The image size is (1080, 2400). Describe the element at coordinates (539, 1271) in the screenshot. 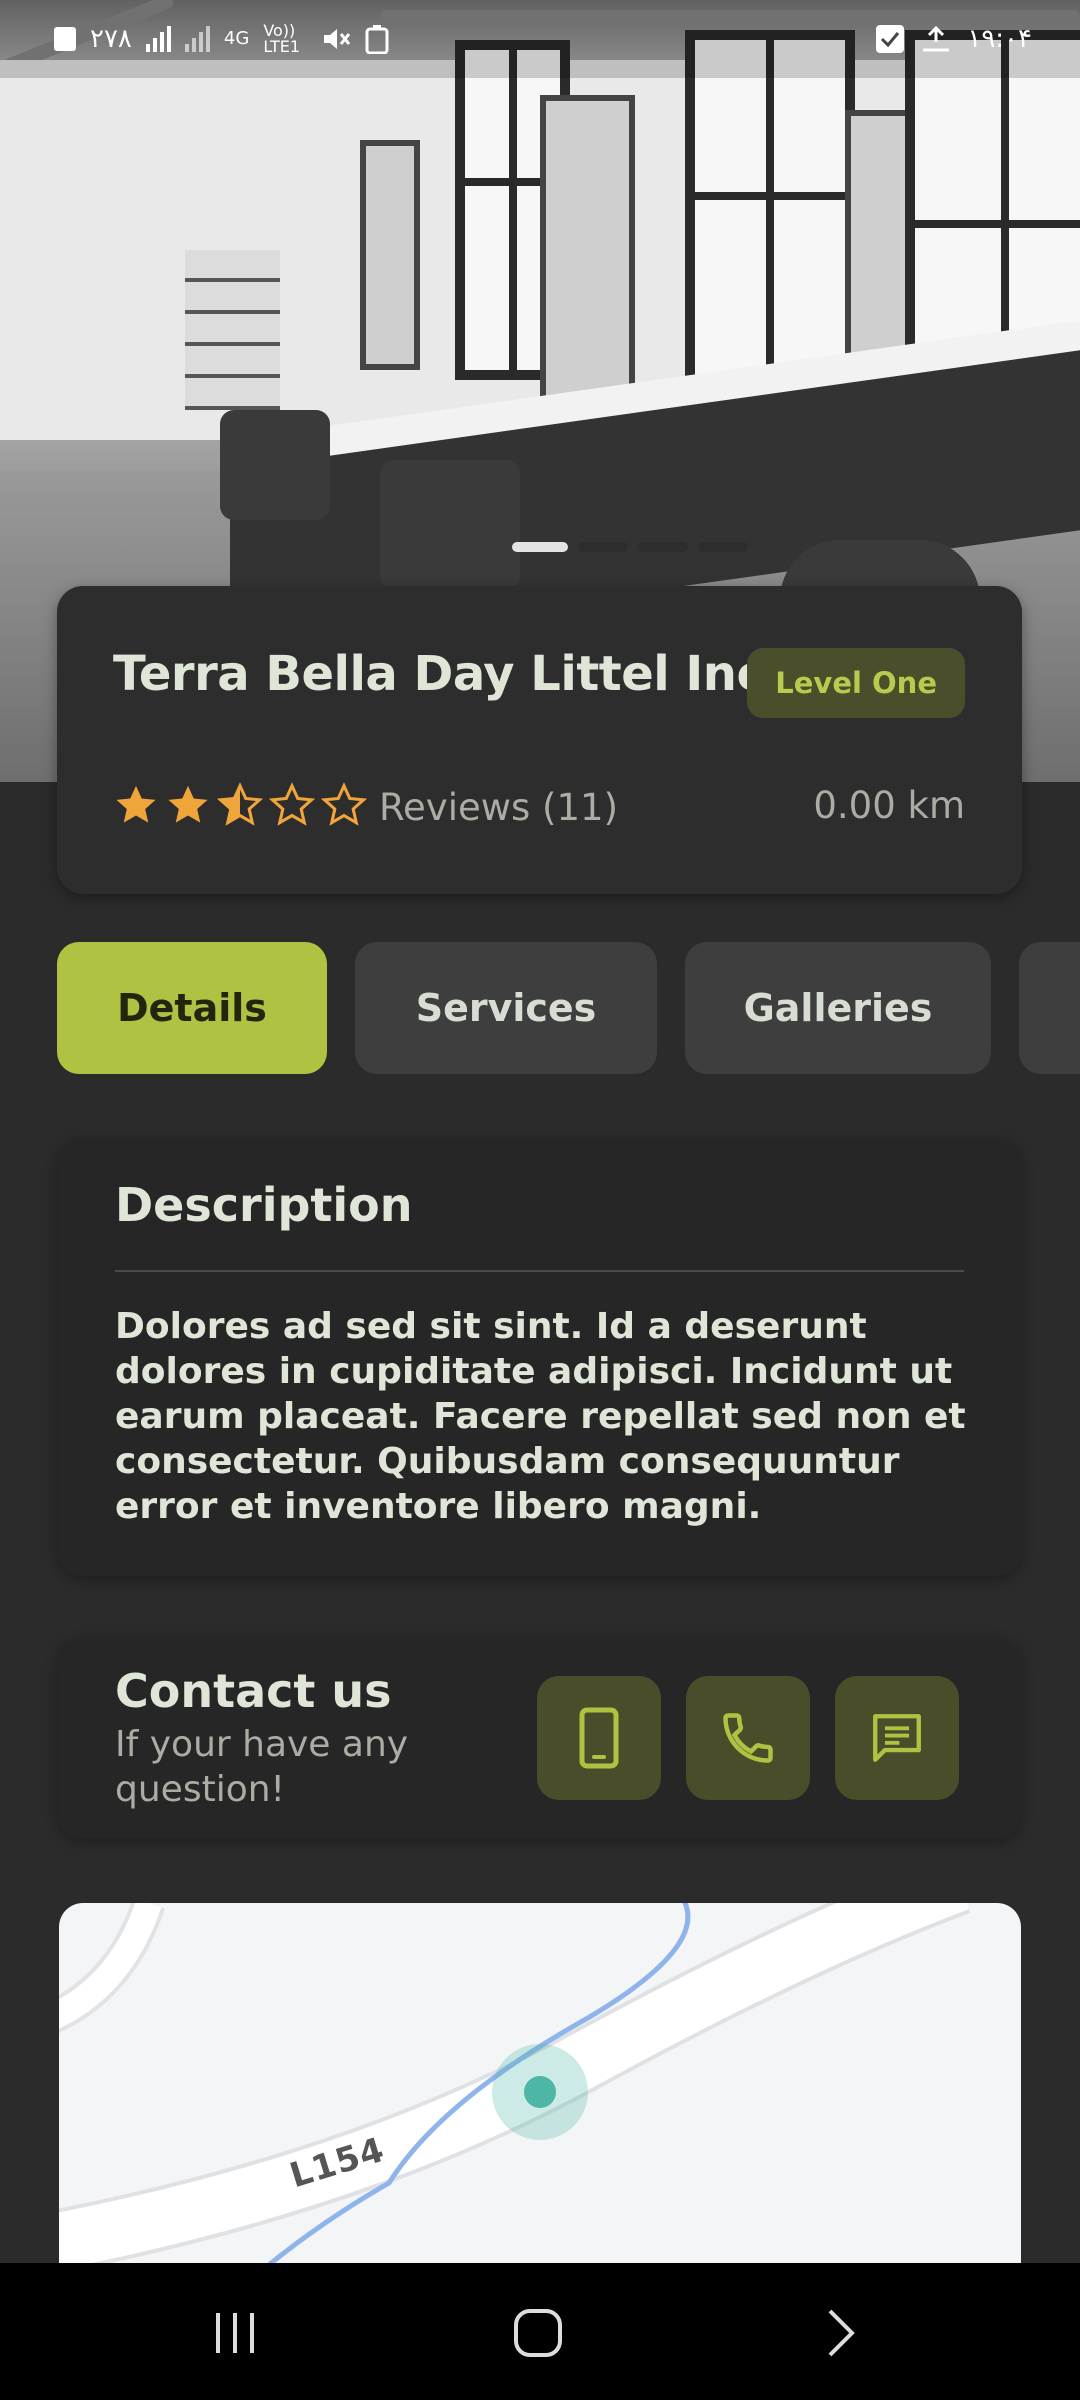

I see `divider` at that location.